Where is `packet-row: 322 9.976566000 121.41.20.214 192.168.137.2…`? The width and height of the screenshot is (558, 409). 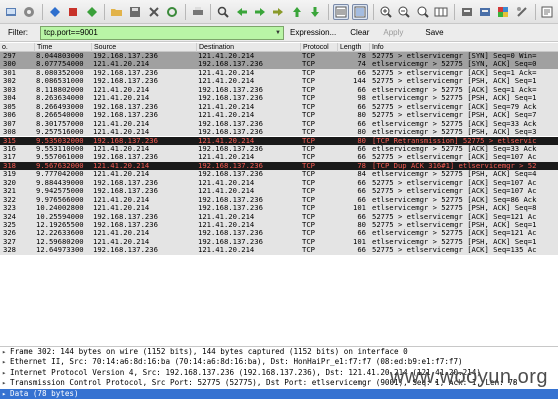
packet-row: 322 9.976566000 121.41.20.214 192.168.137.2… is located at coordinates (279, 200).